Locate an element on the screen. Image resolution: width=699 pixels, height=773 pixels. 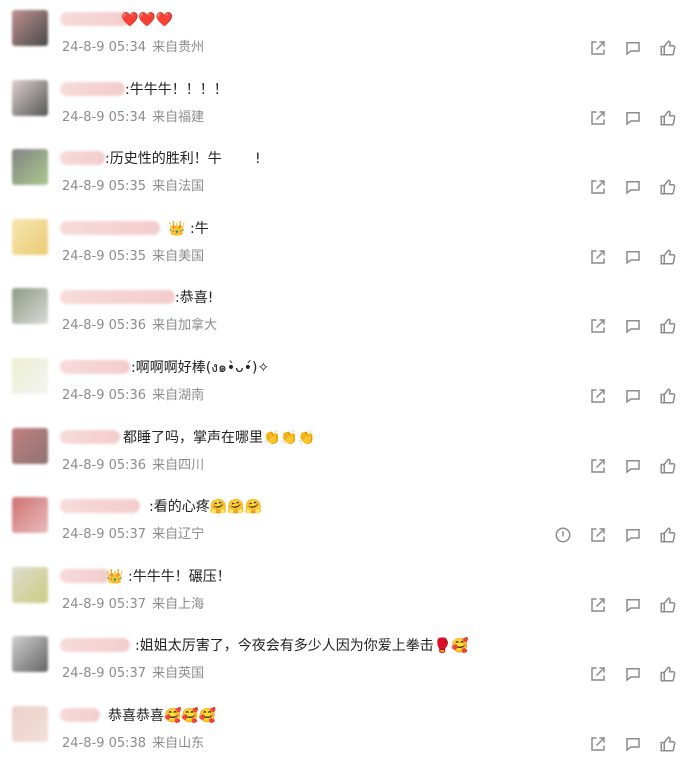
comment-meta: 24-8-9 05:36 来自四川 is located at coordinates (133, 466).